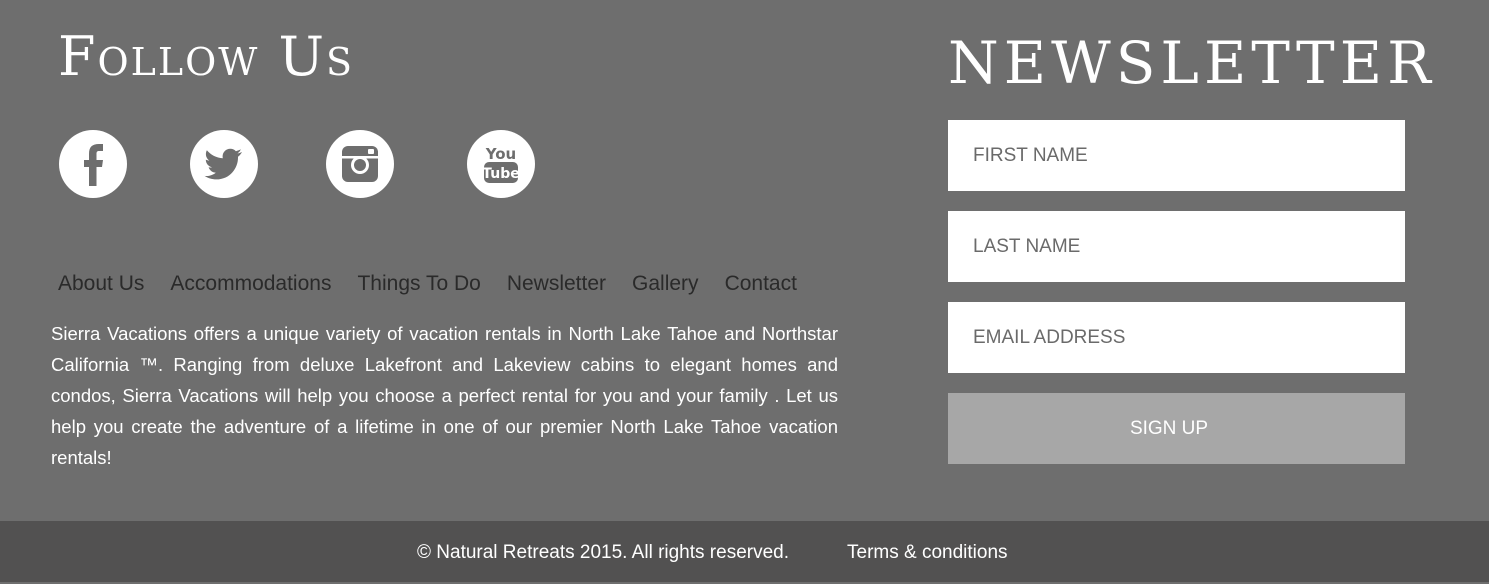  What do you see at coordinates (500, 154) in the screenshot?
I see `svg-text: You` at bounding box center [500, 154].